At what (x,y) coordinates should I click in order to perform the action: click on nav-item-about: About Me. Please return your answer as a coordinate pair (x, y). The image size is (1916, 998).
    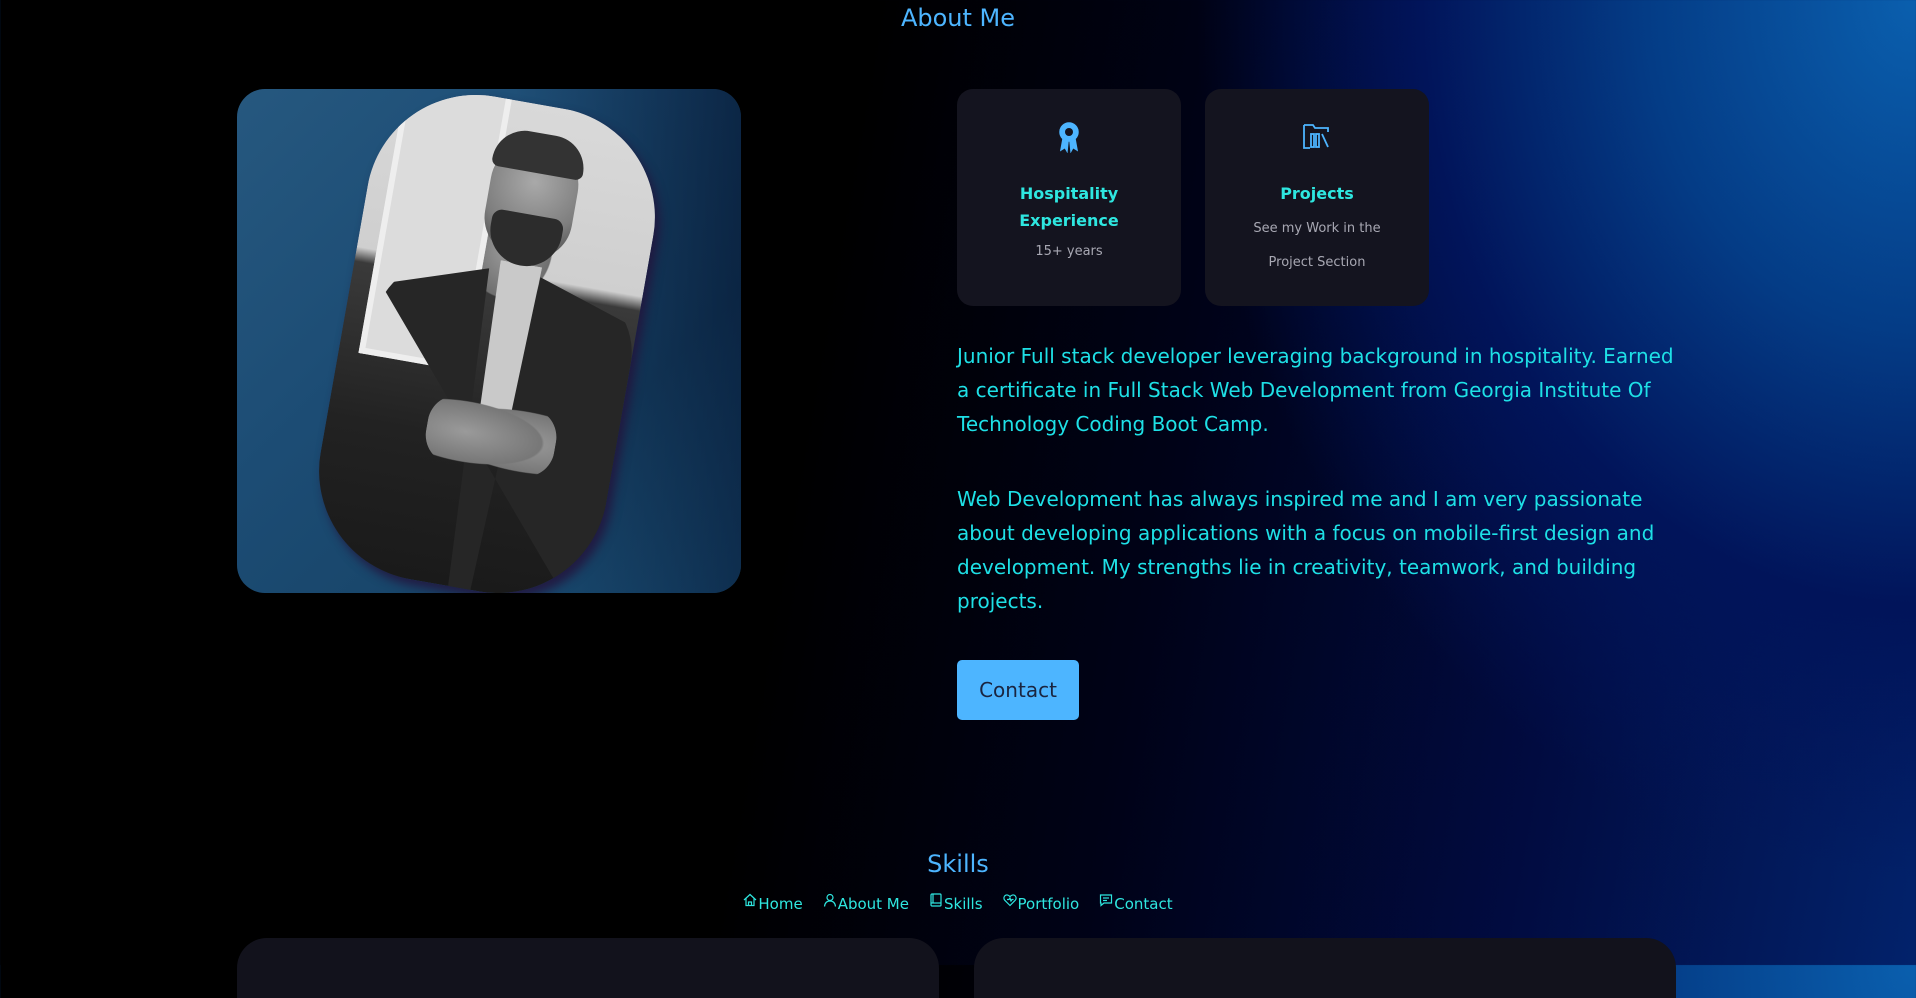
    Looking at the image, I should click on (866, 904).